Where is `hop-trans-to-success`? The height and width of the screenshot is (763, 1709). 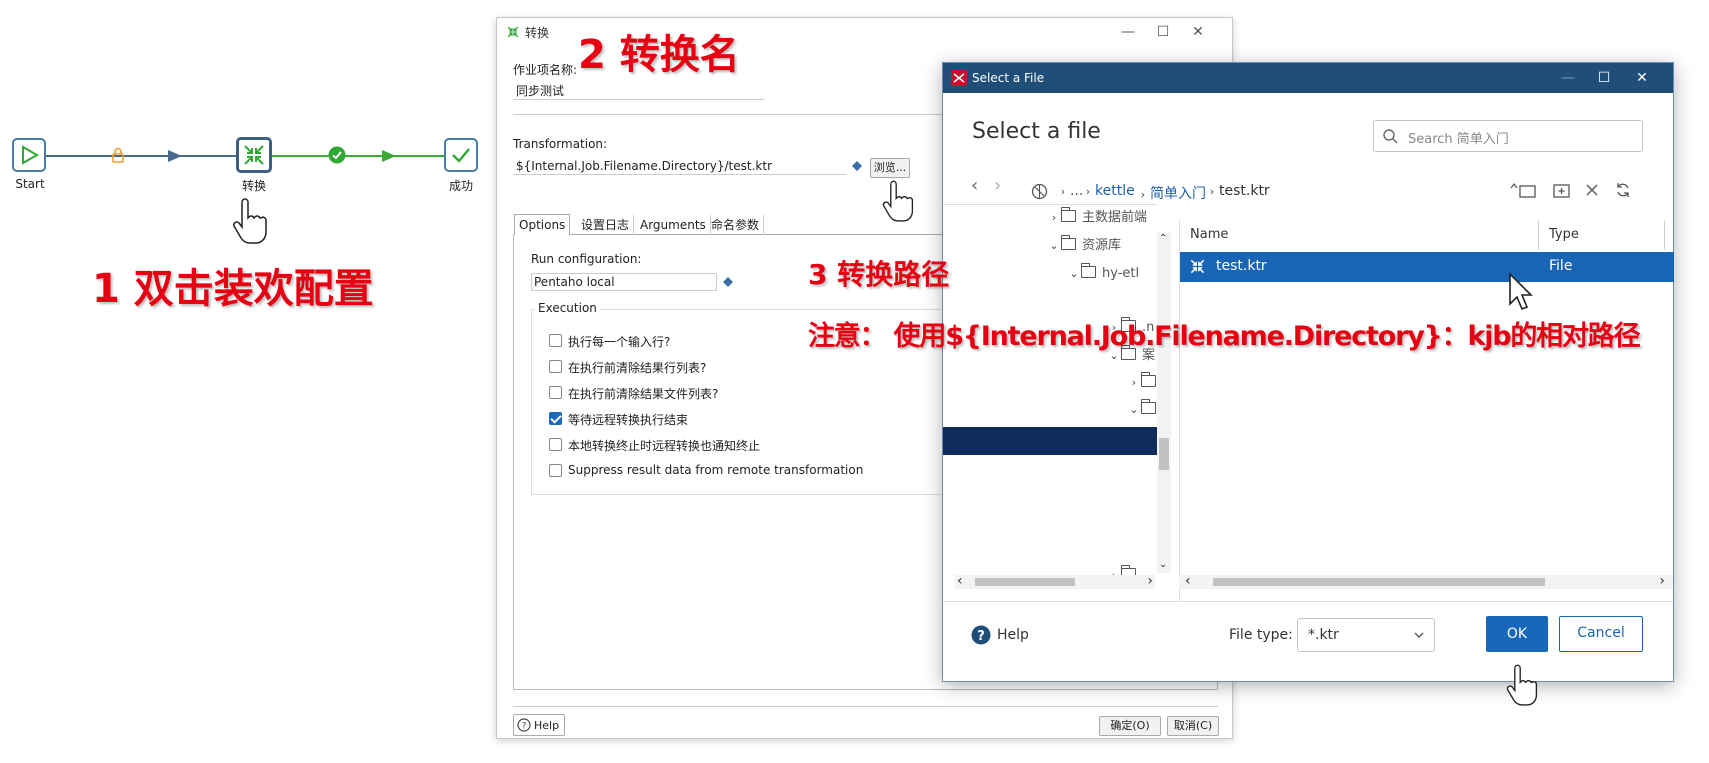
hop-trans-to-success is located at coordinates (358, 156).